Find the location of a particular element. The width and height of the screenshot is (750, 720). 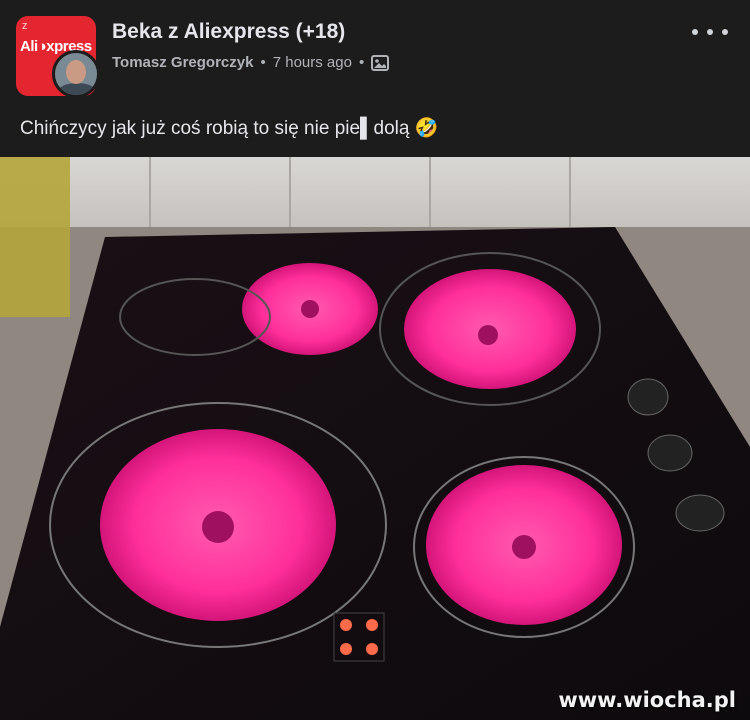

author-name: Tomasz Gregorczyk is located at coordinates (182, 62).